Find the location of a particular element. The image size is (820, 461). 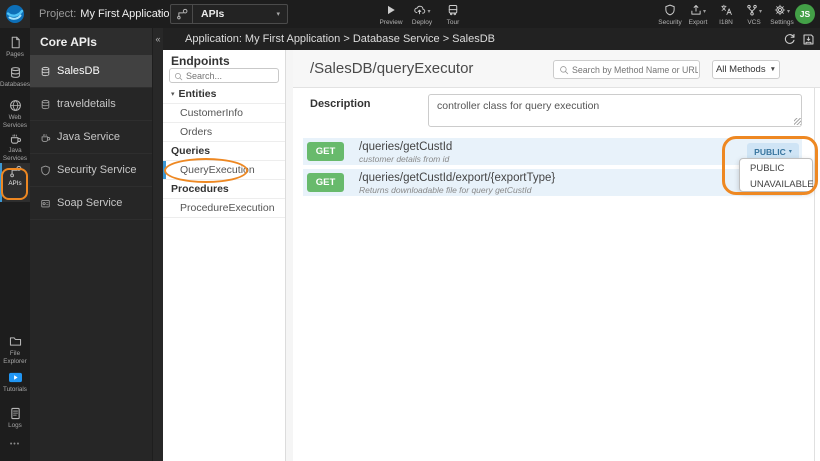

section-label: Entities is located at coordinates (197, 94).